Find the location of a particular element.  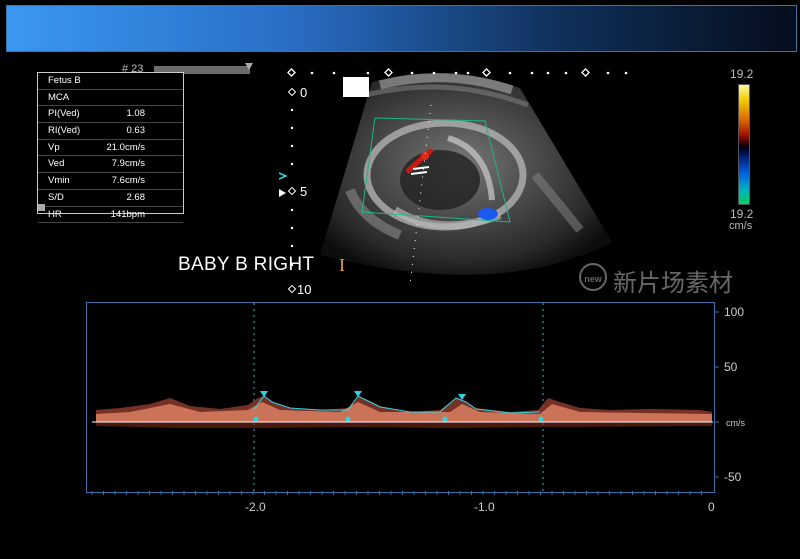

y-axis-unit: cm/s is located at coordinates (735, 423).